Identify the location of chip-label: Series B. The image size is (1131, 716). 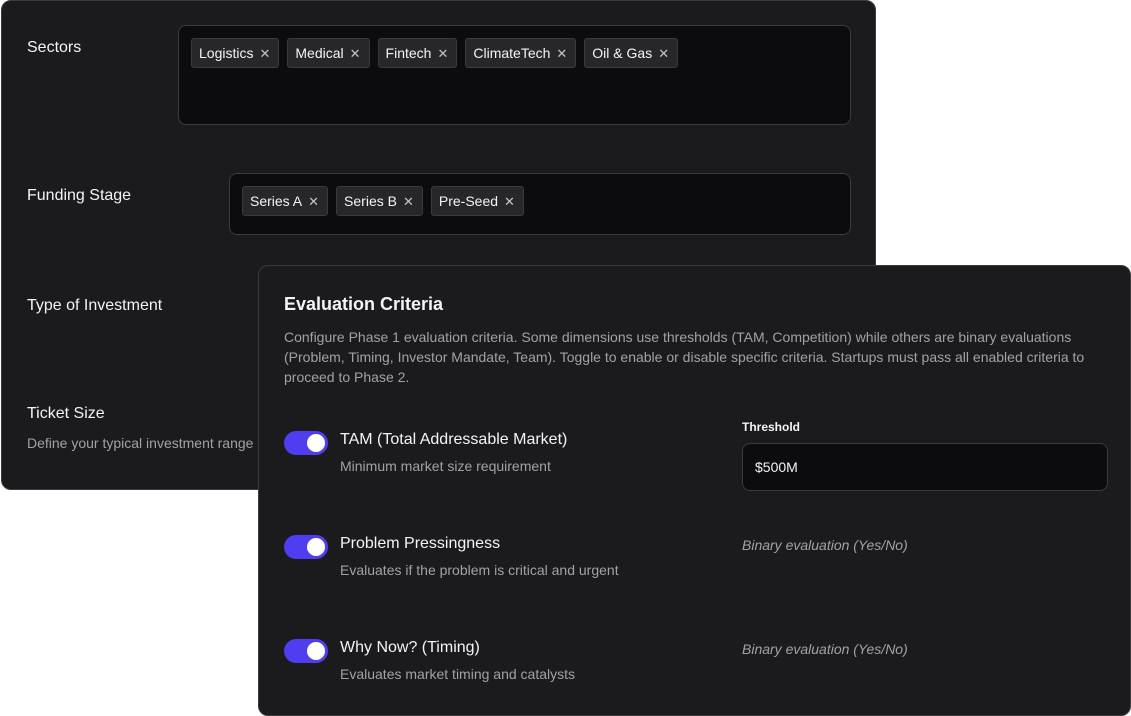
(370, 201).